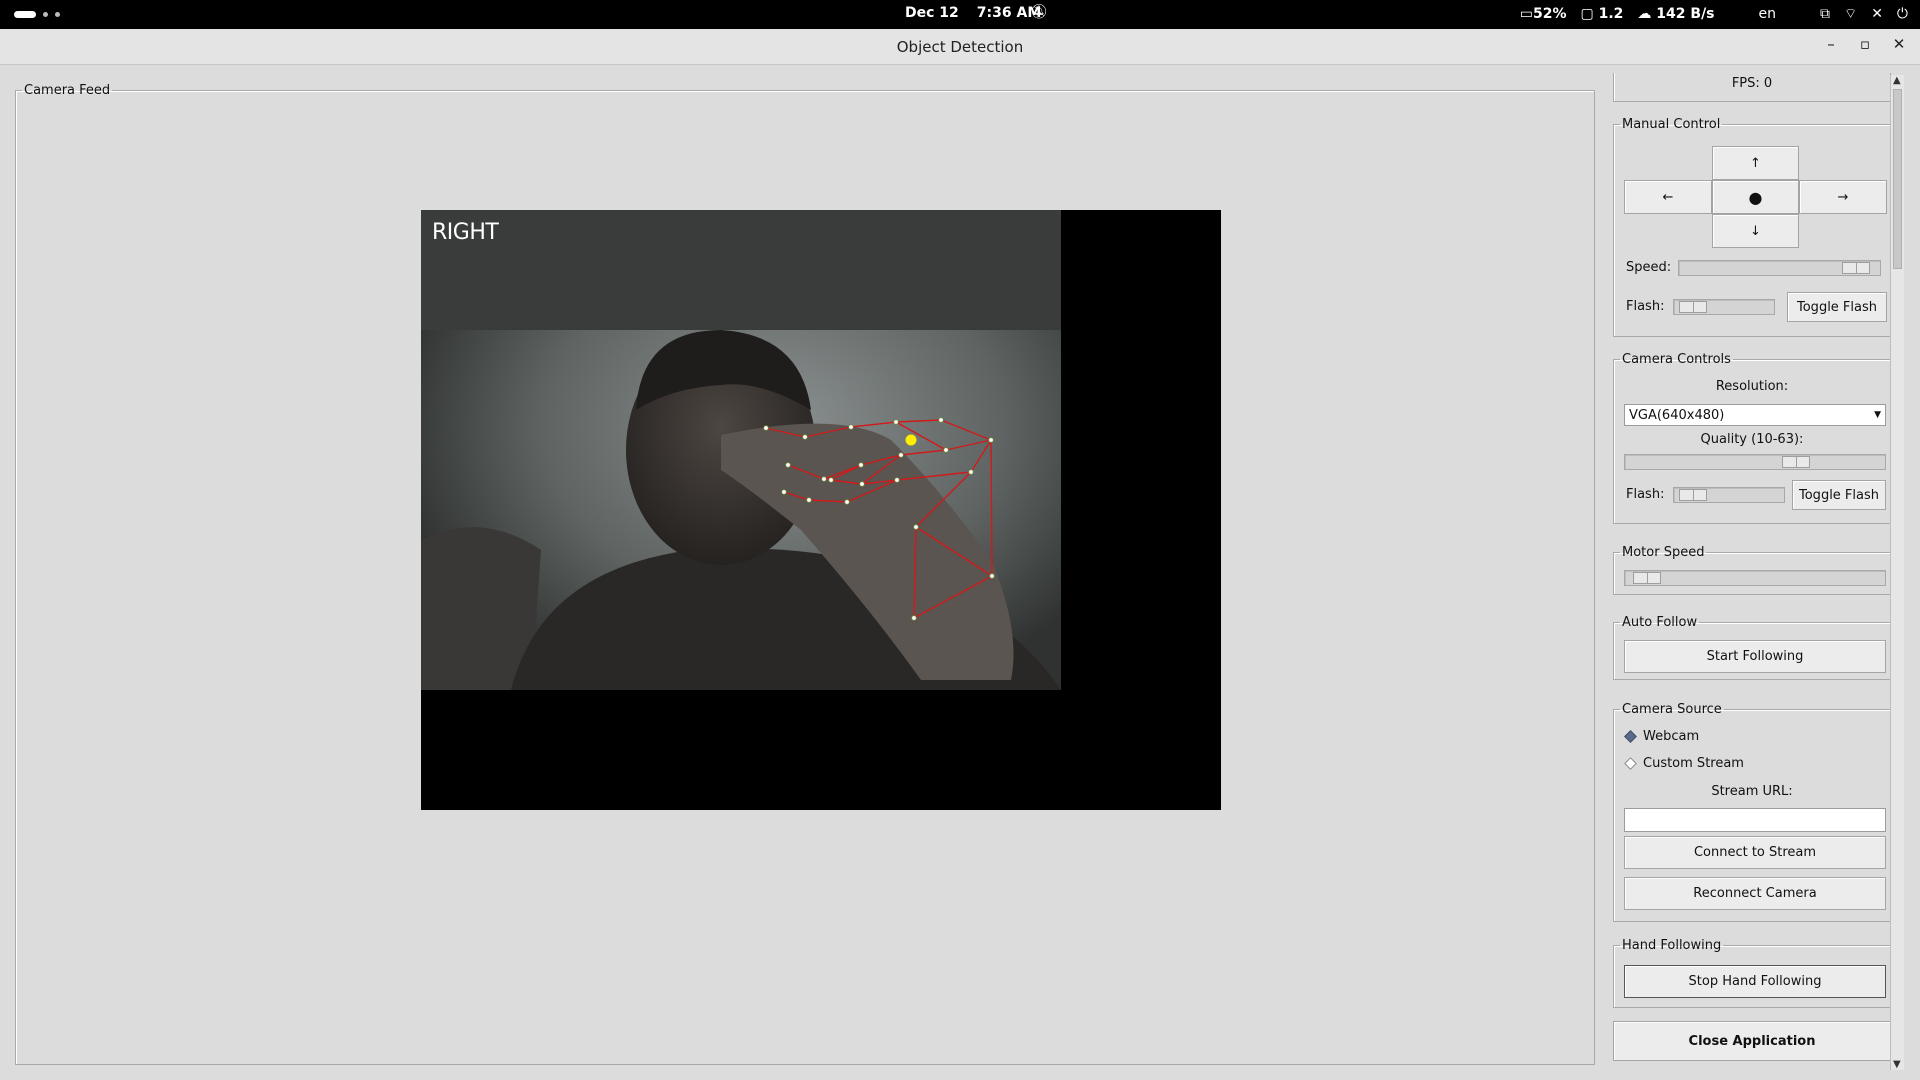  Describe the element at coordinates (1630, 736) in the screenshot. I see `radio-selected-icon` at that location.